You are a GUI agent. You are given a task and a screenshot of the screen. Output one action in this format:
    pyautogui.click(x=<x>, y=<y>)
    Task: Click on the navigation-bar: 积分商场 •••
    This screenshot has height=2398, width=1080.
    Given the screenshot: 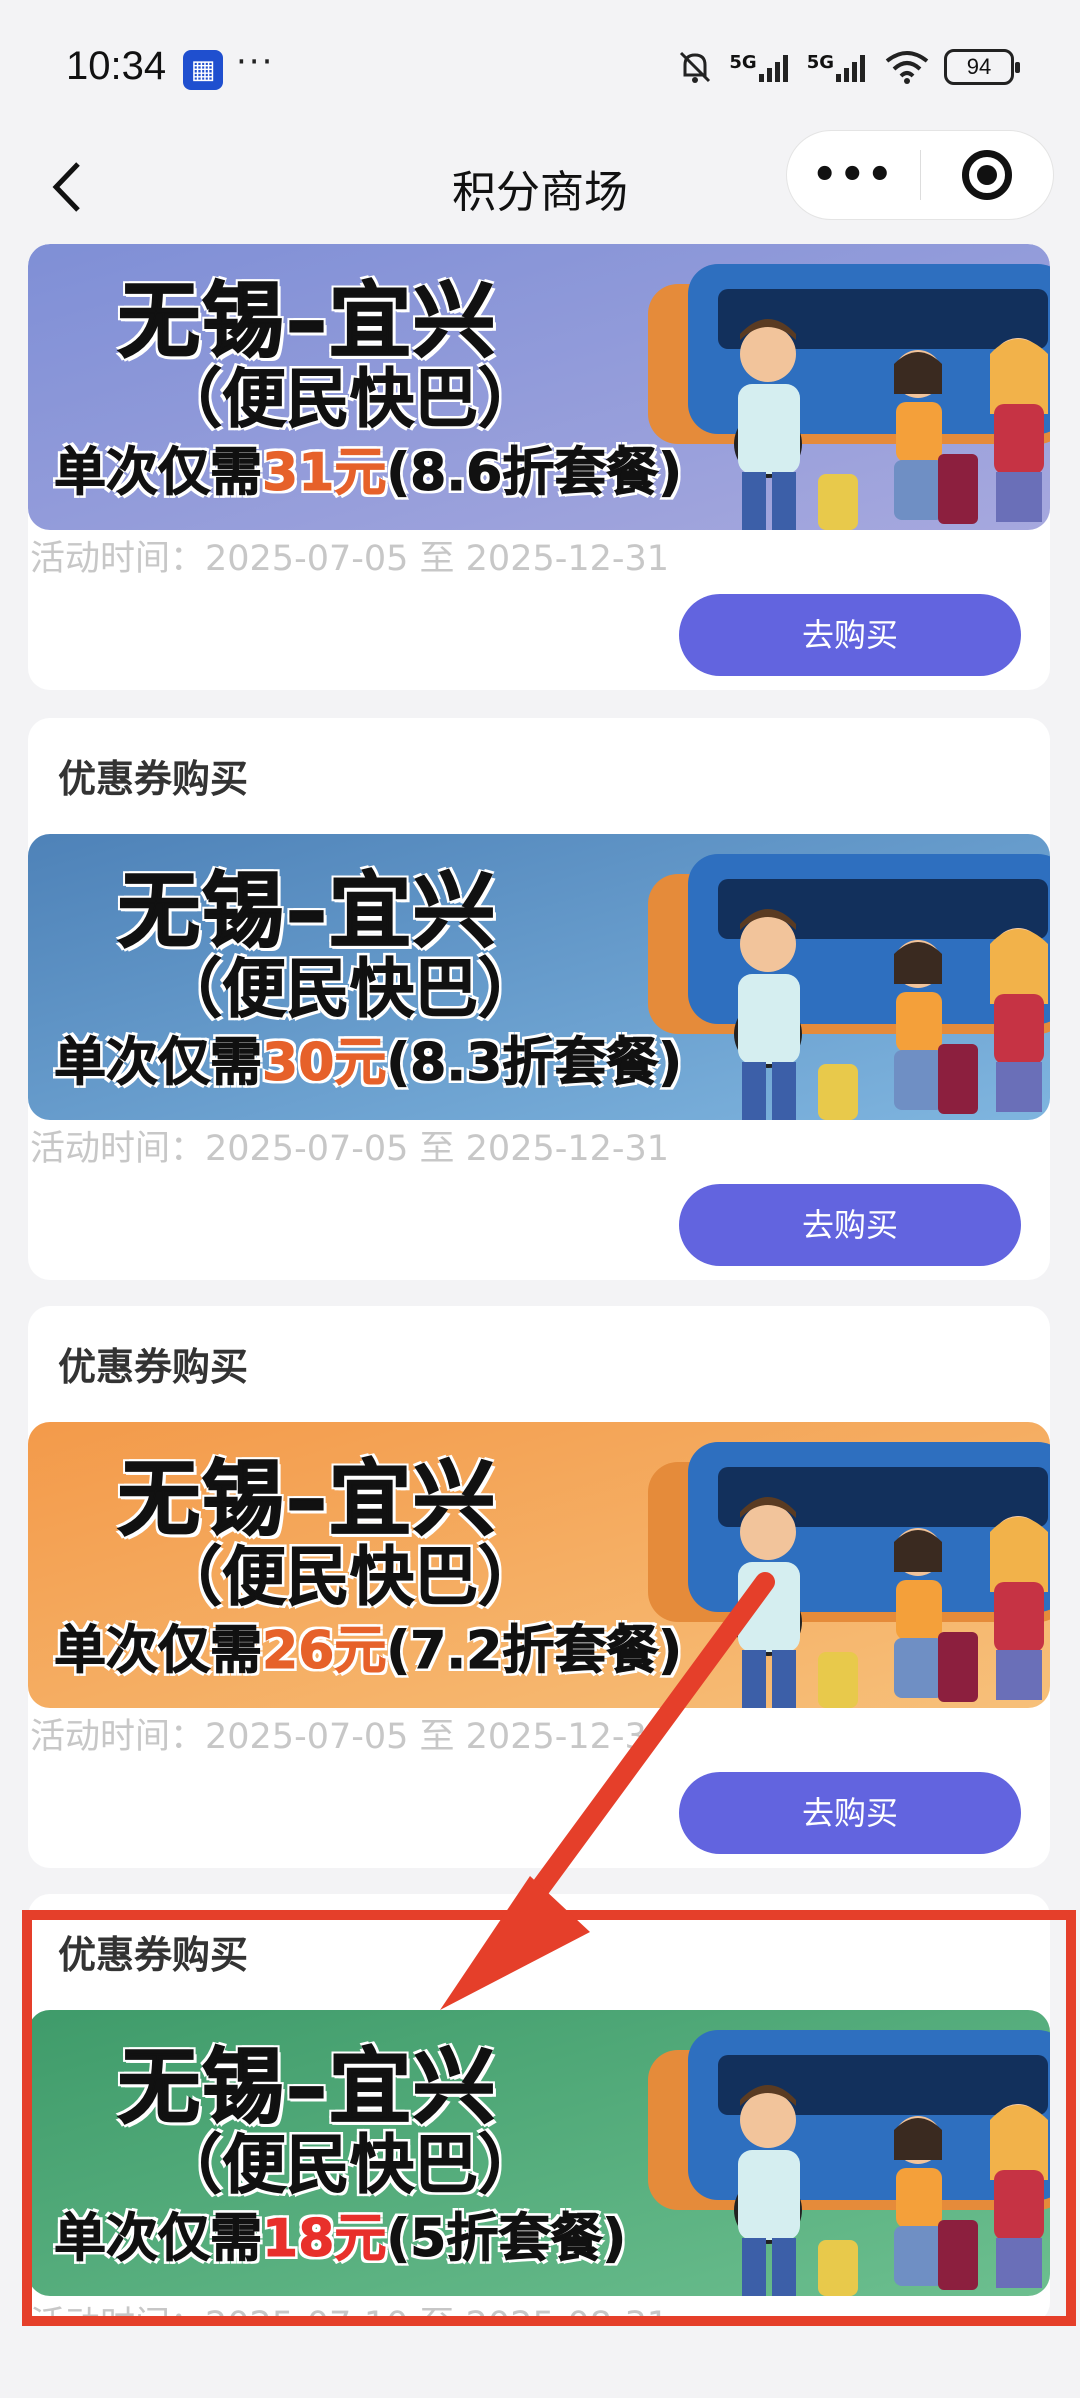 What is the action you would take?
    pyautogui.click(x=540, y=185)
    